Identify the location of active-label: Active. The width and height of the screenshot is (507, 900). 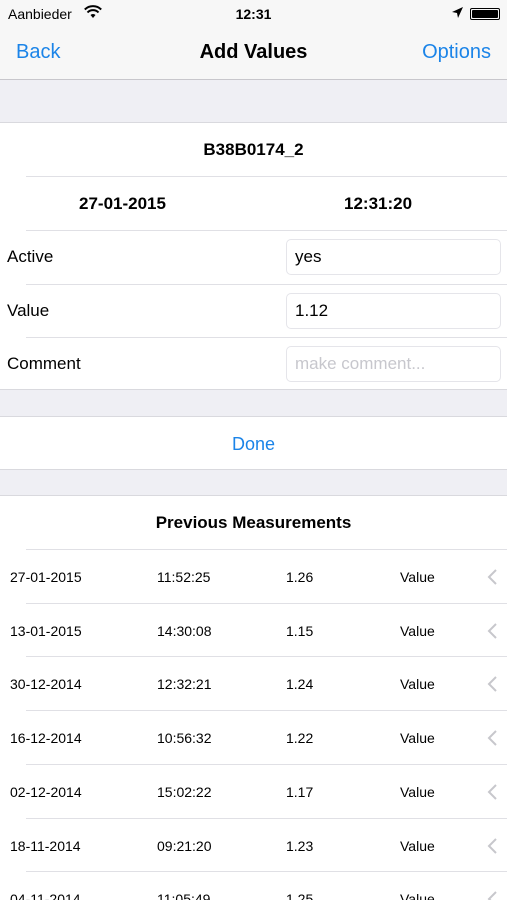
(30, 256).